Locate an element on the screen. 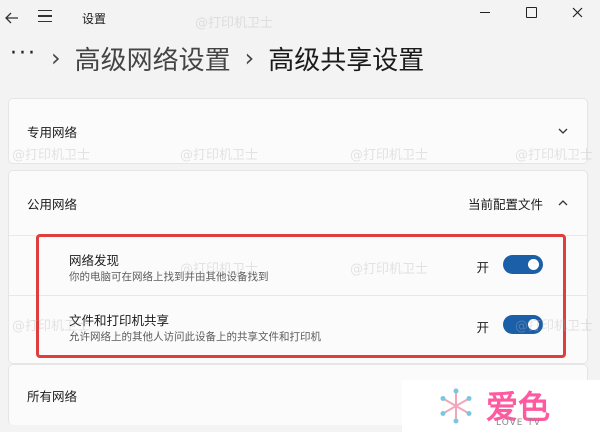 This screenshot has width=600, height=432. public-network-header: 公用网络 当前配置文件 is located at coordinates (298, 203).